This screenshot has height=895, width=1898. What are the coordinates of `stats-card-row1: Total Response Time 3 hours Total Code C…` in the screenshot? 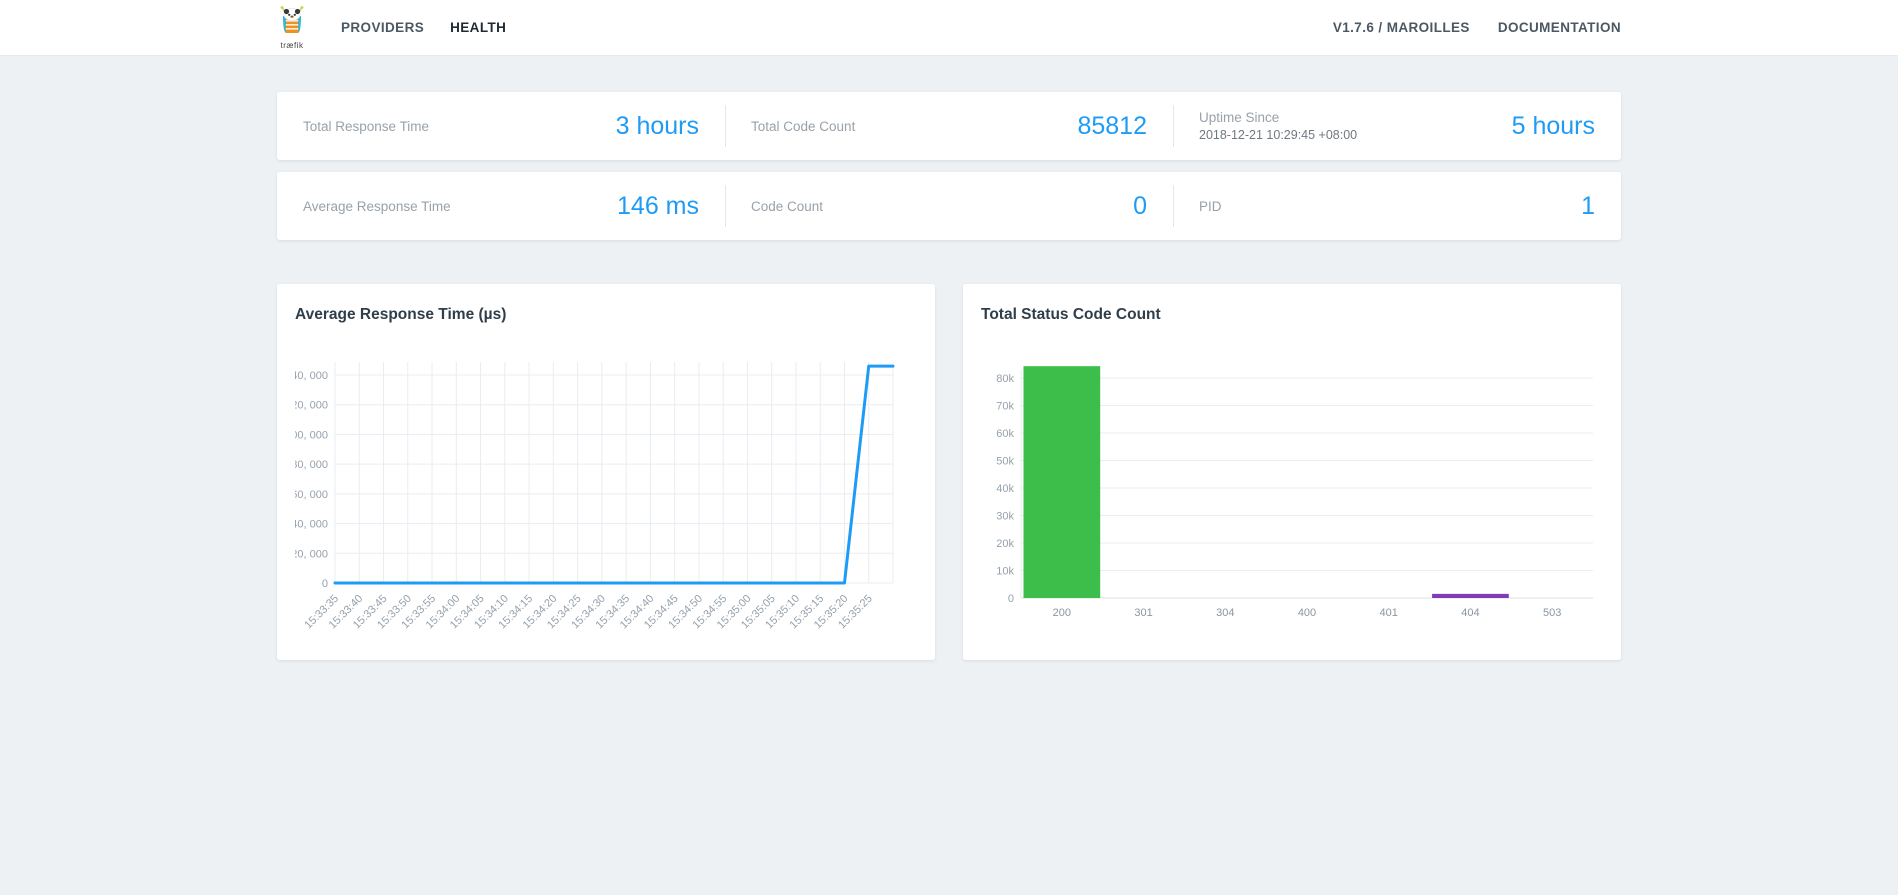 It's located at (949, 126).